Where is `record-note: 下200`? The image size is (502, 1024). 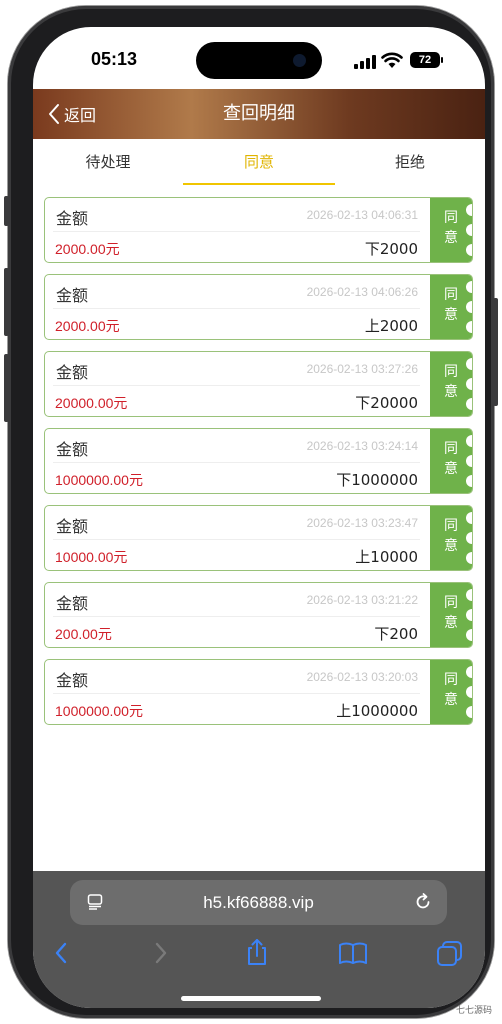
record-note: 下200 is located at coordinates (396, 634).